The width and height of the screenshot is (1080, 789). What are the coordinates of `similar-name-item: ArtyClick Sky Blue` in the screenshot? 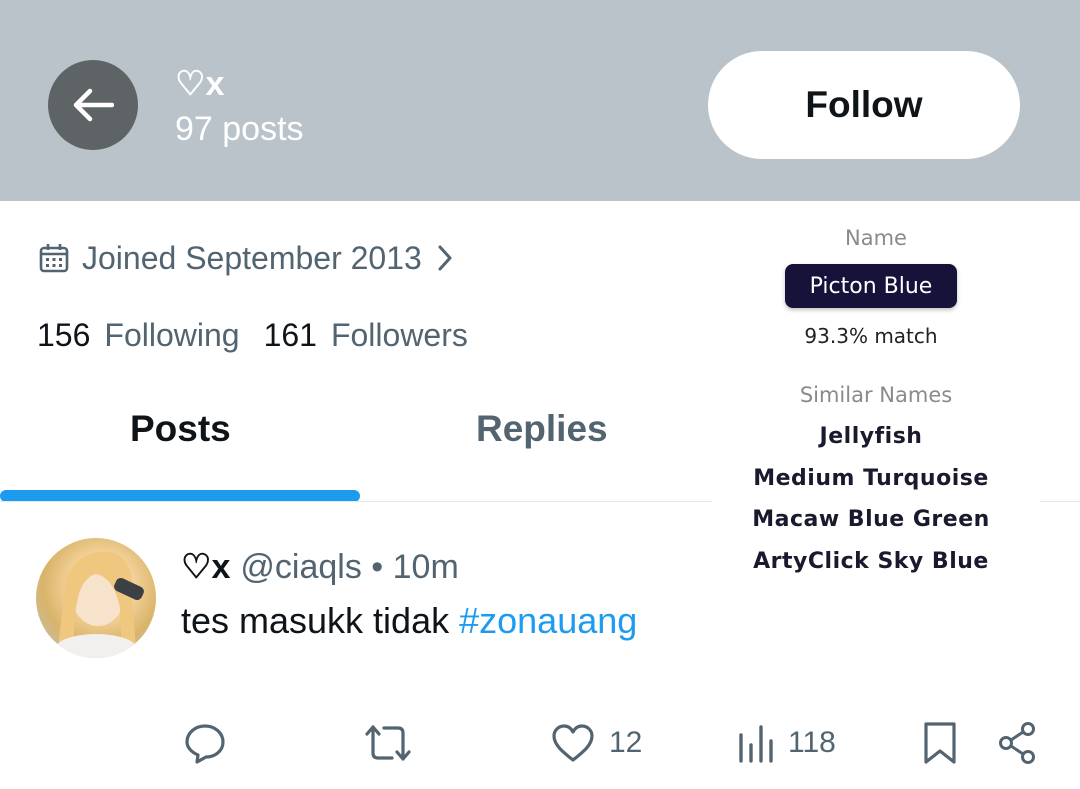 It's located at (871, 561).